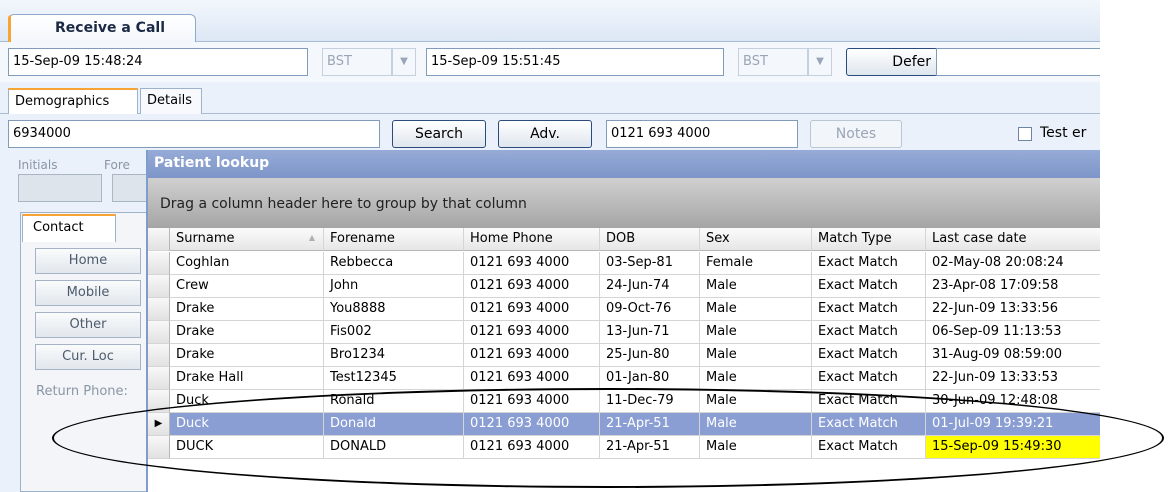  What do you see at coordinates (394, 447) in the screenshot?
I see `cell-forename: DONALD` at bounding box center [394, 447].